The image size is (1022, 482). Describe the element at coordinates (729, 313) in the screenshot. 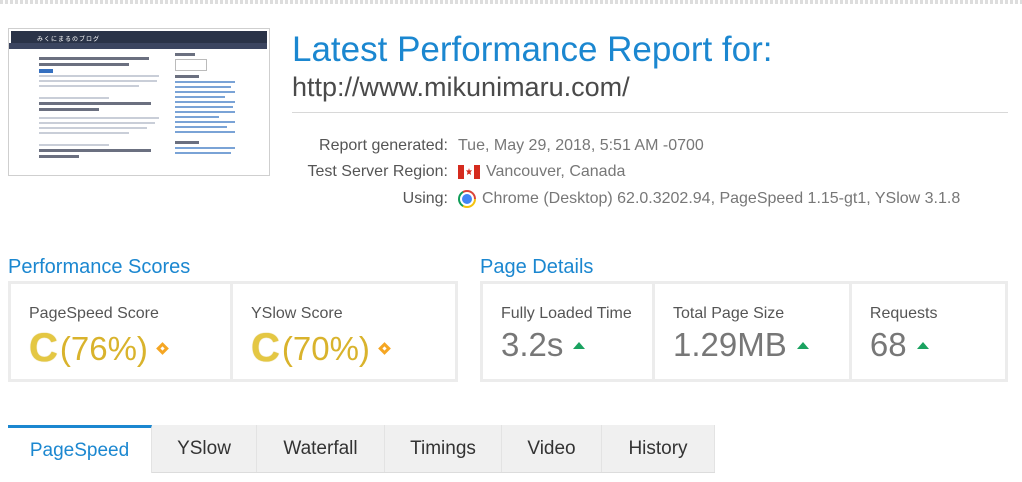

I see `total-page-size-label: Total Page Size` at that location.